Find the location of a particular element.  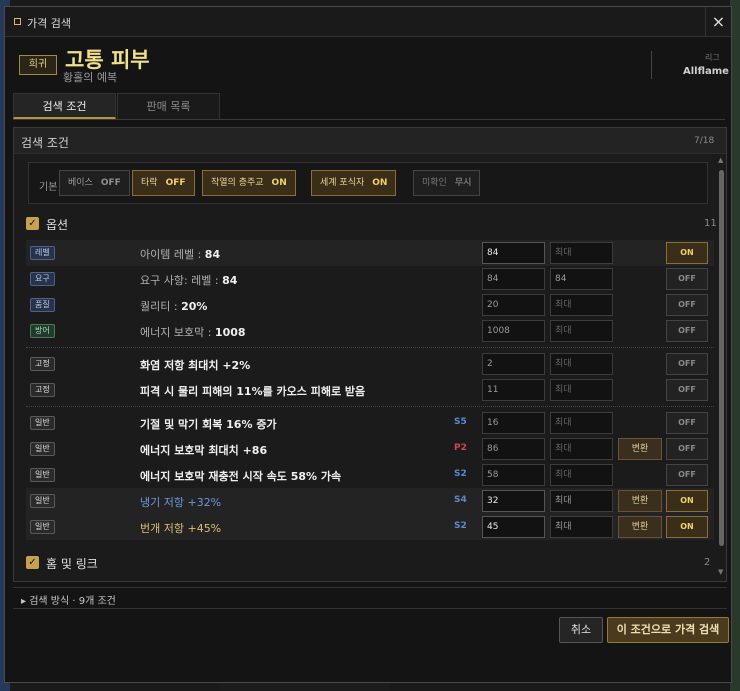

row-label: 퀄리티 : 20% is located at coordinates (173, 306).